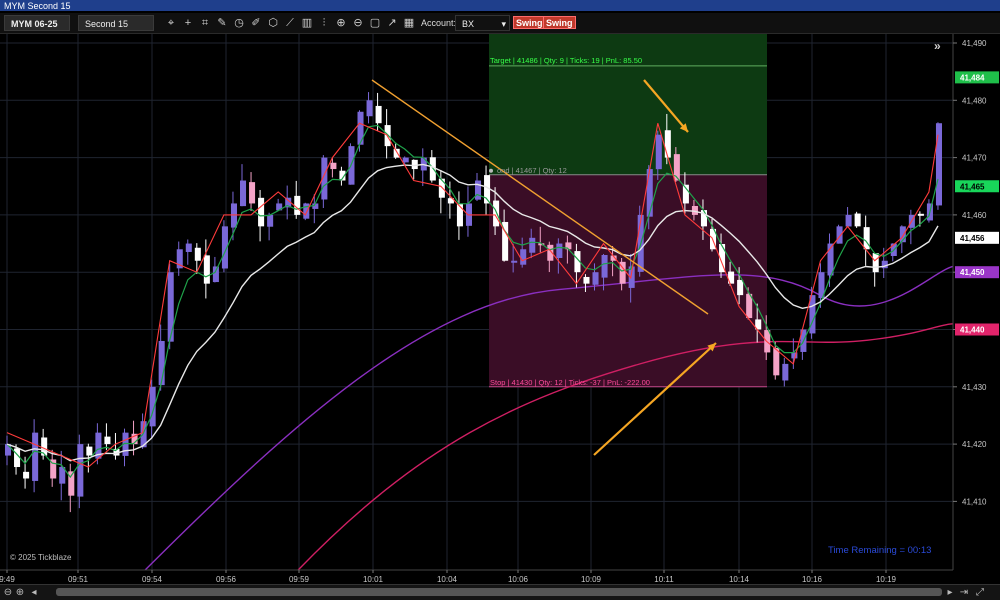 The image size is (1000, 600). What do you see at coordinates (972, 272) in the screenshot?
I see `price-marker-label: 41,450` at bounding box center [972, 272].